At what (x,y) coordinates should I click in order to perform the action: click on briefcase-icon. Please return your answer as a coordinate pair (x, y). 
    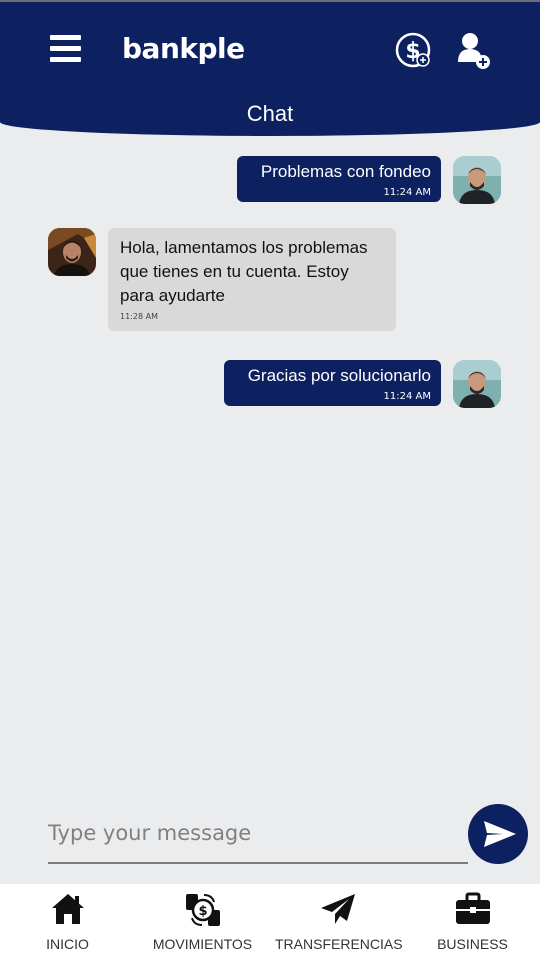
    Looking at the image, I should click on (473, 911).